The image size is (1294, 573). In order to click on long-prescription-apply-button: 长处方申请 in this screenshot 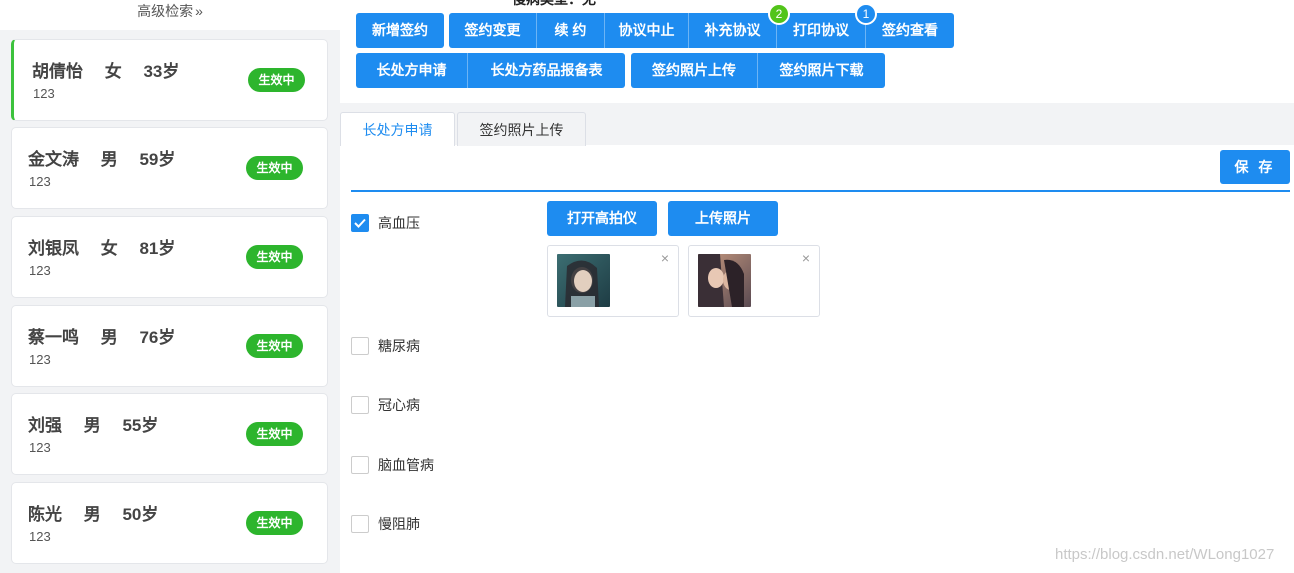, I will do `click(412, 70)`.